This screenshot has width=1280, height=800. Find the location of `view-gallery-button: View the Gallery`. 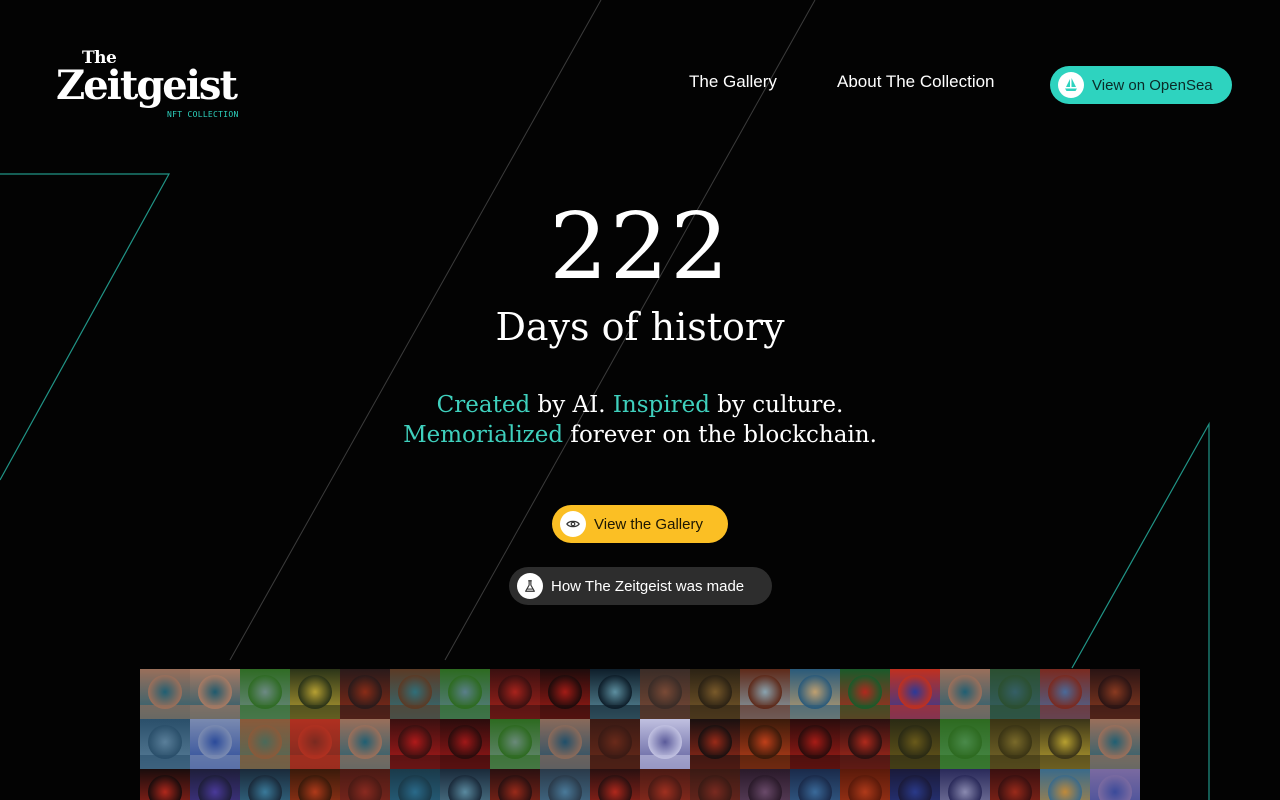

view-gallery-button: View the Gallery is located at coordinates (640, 524).